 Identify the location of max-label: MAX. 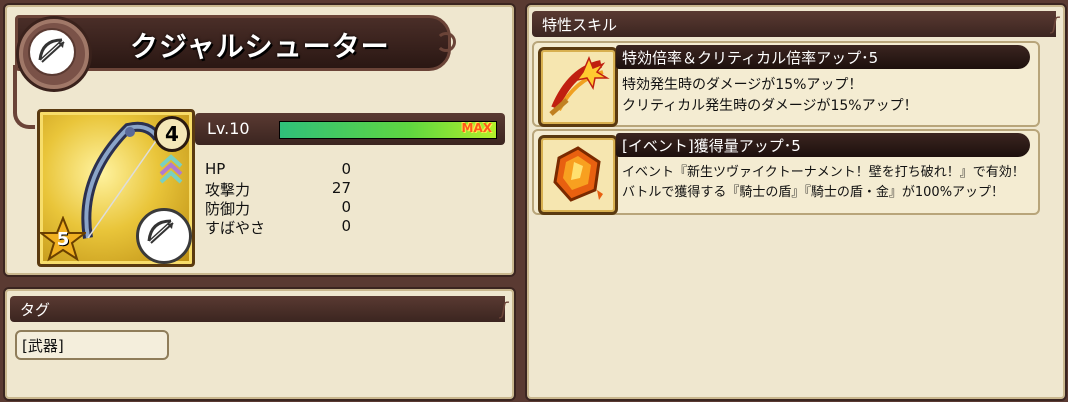
(476, 128).